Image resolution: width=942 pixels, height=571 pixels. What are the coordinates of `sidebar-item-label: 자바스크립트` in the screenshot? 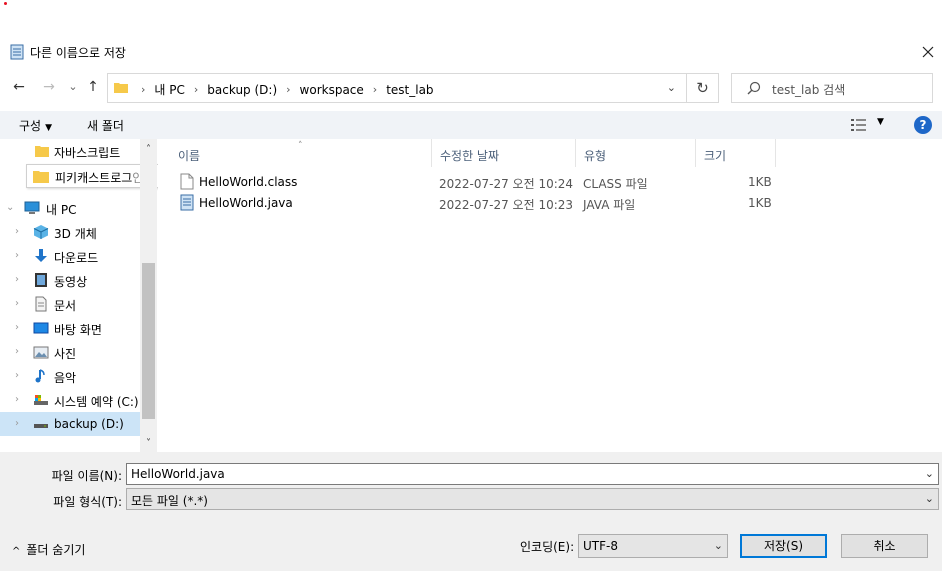 It's located at (87, 153).